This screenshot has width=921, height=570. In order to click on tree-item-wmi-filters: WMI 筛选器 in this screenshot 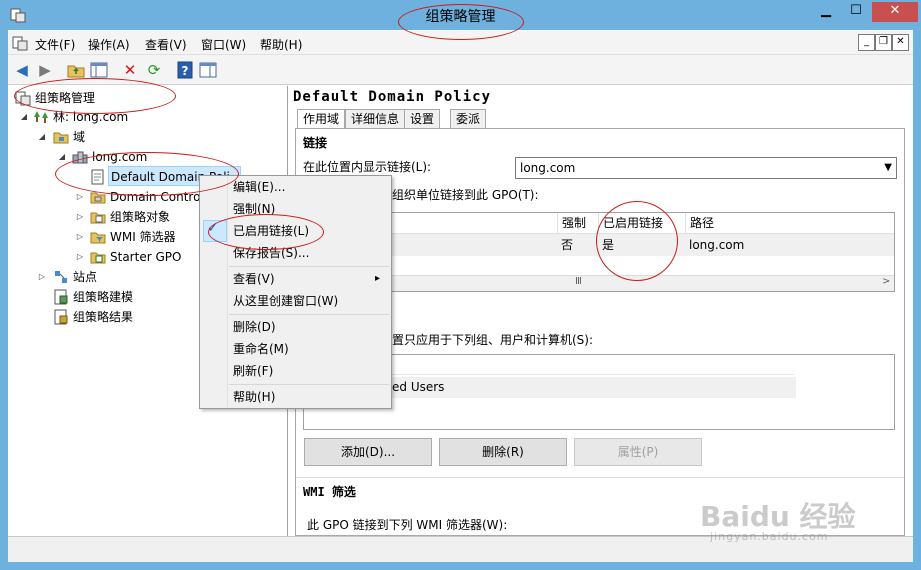, I will do `click(143, 237)`.